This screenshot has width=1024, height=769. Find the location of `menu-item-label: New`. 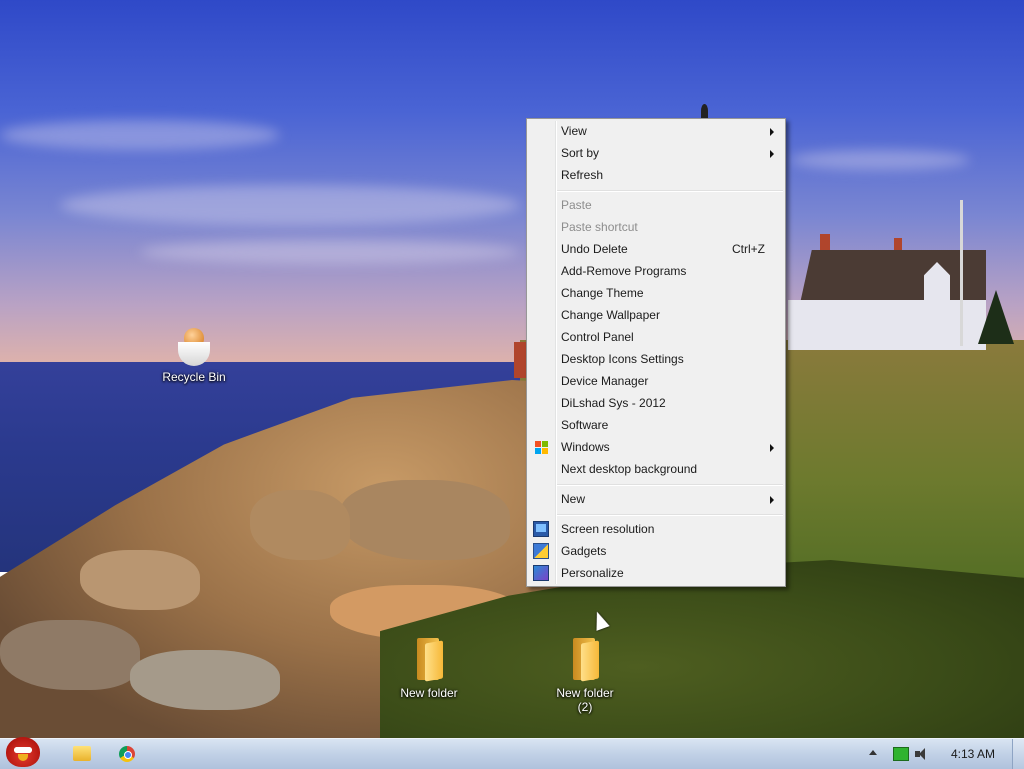

menu-item-label: New is located at coordinates (573, 499).